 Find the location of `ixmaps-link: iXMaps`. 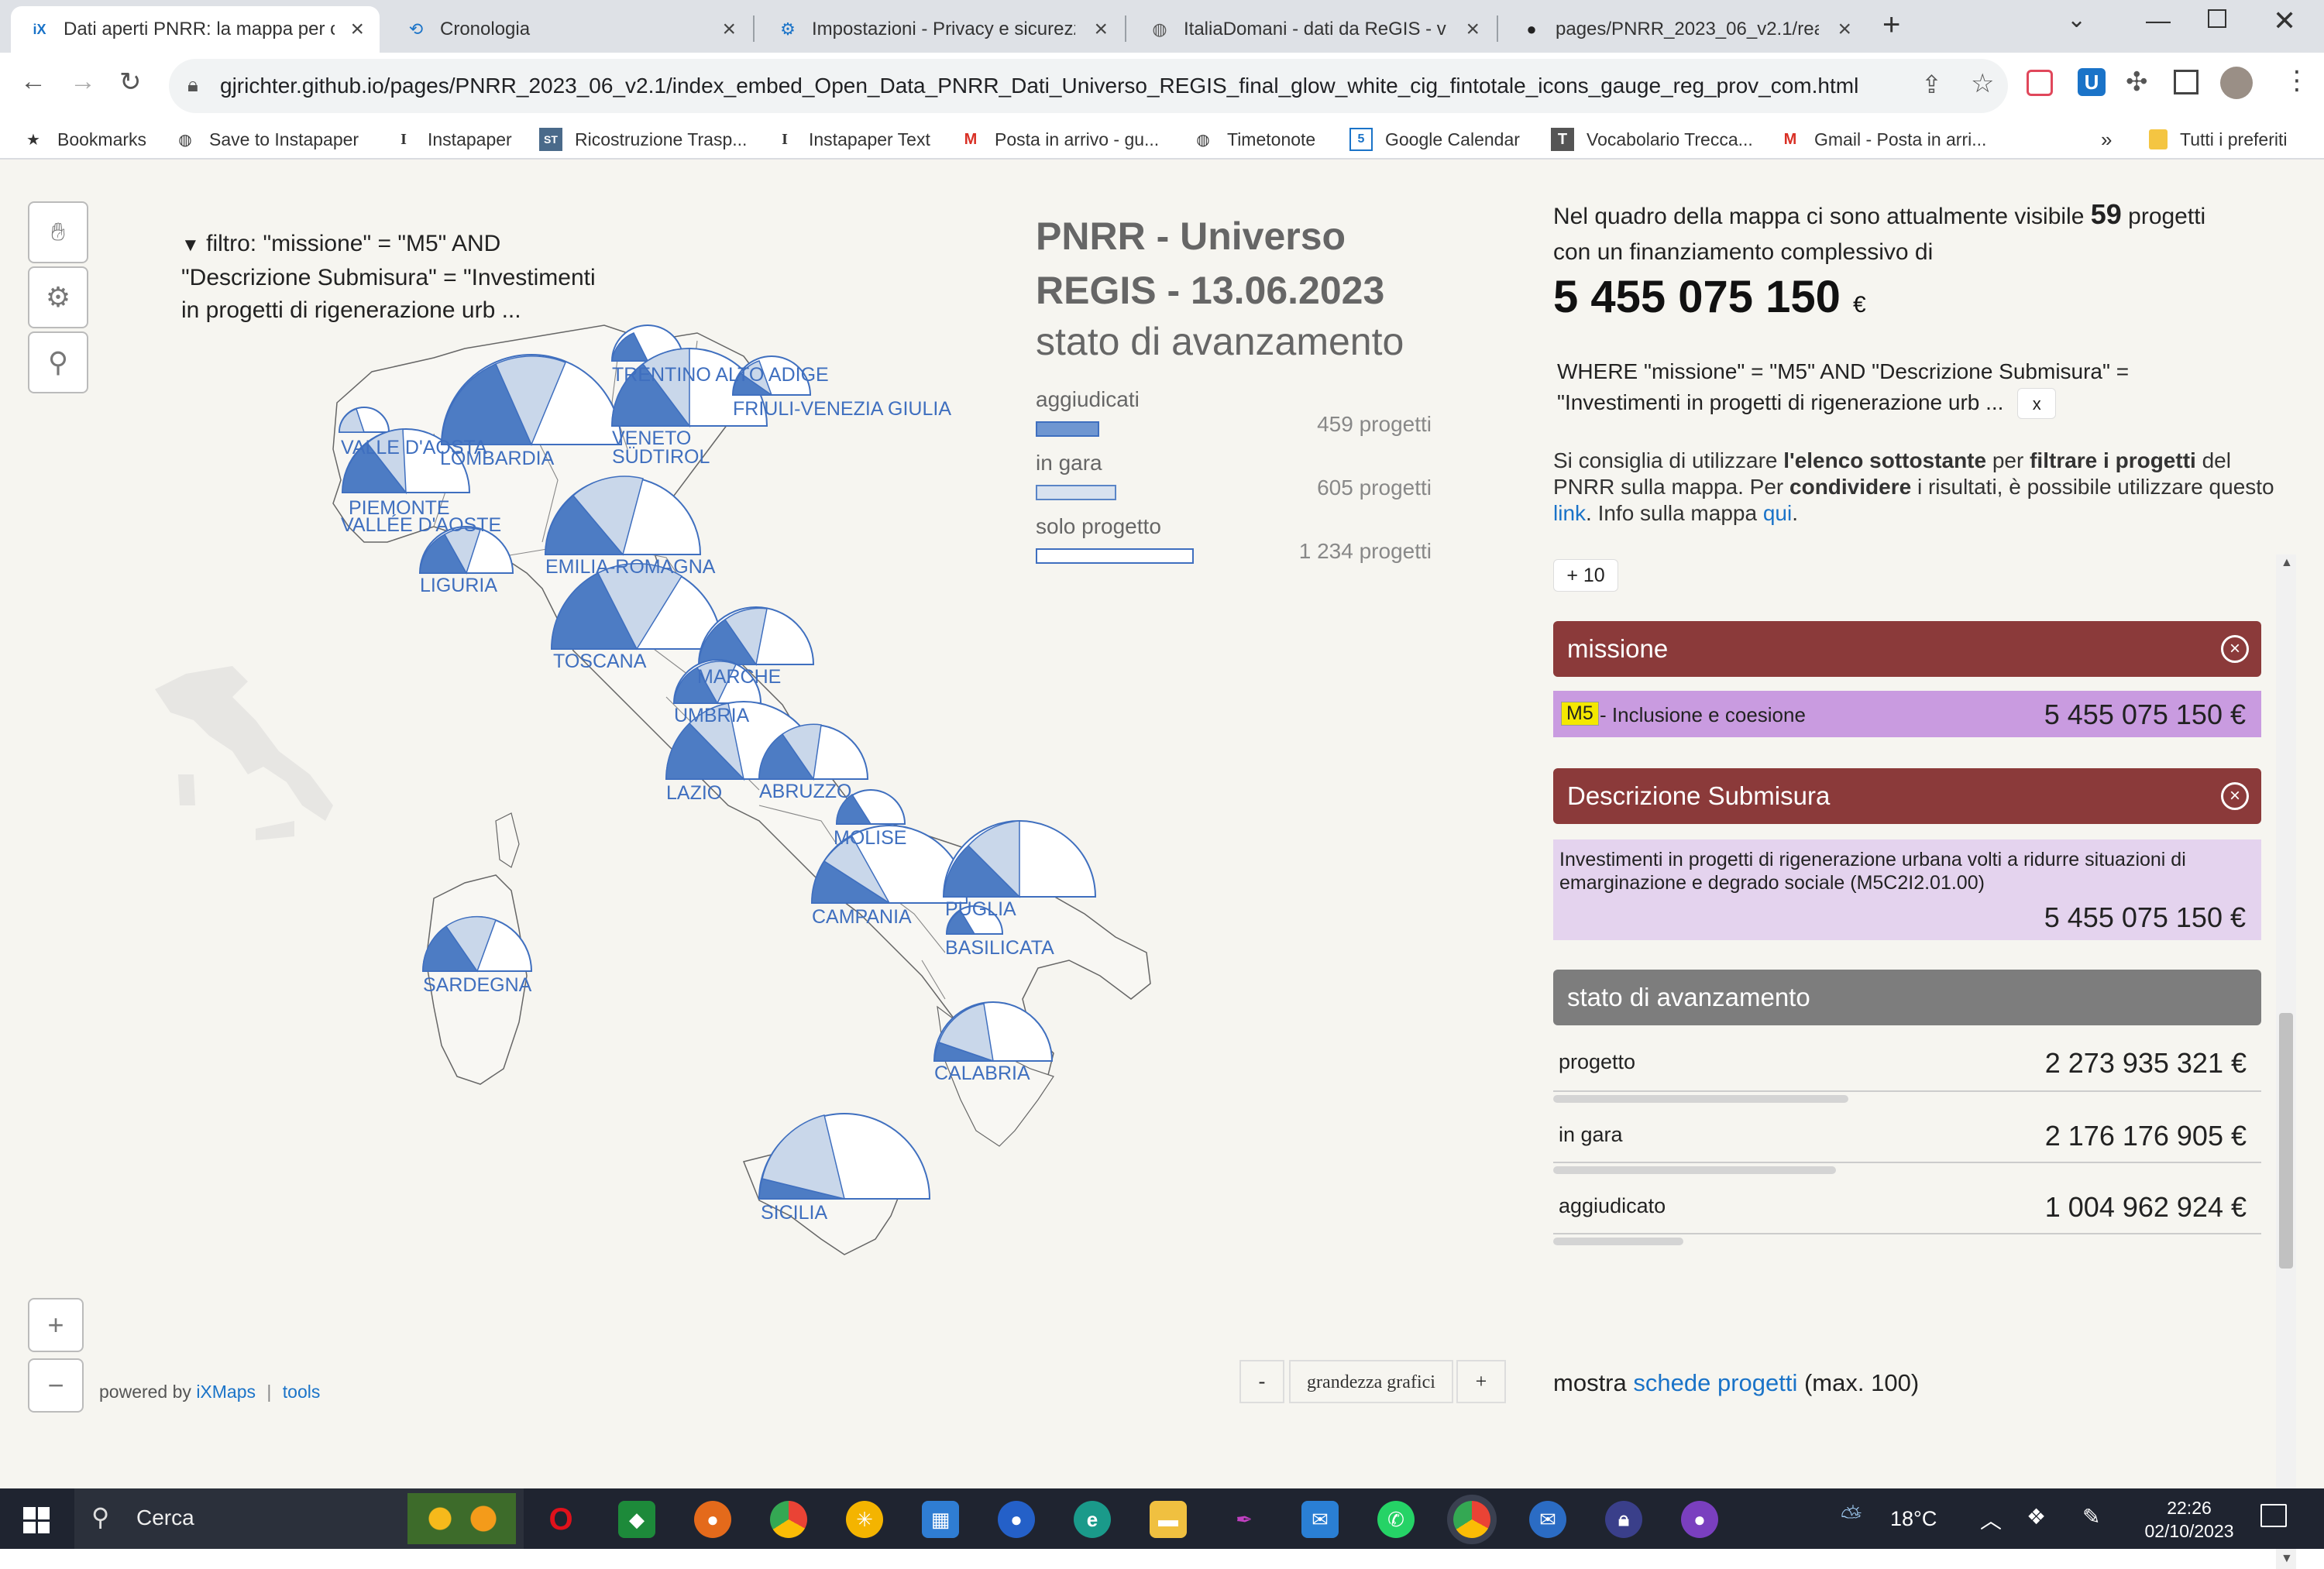

ixmaps-link: iXMaps is located at coordinates (226, 1392).